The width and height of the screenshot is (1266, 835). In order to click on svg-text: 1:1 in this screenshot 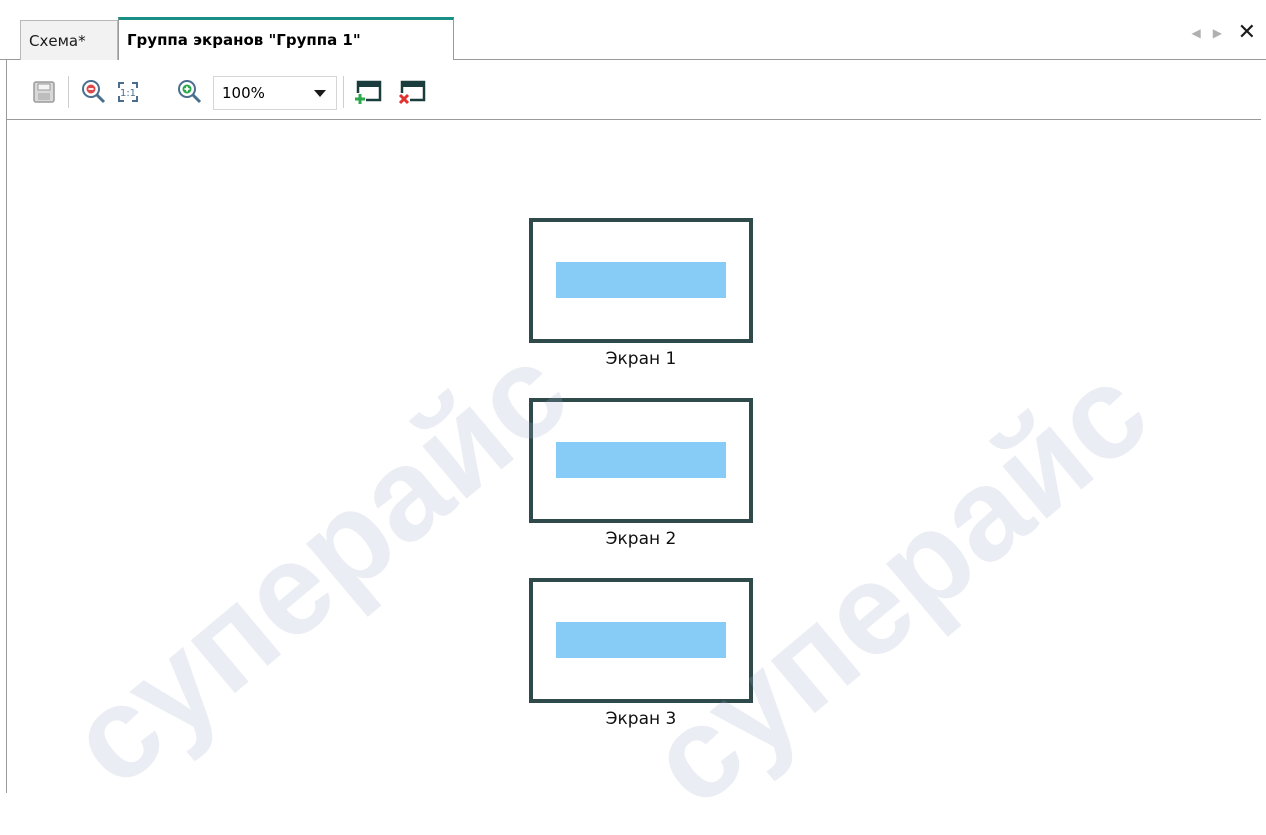, I will do `click(128, 93)`.